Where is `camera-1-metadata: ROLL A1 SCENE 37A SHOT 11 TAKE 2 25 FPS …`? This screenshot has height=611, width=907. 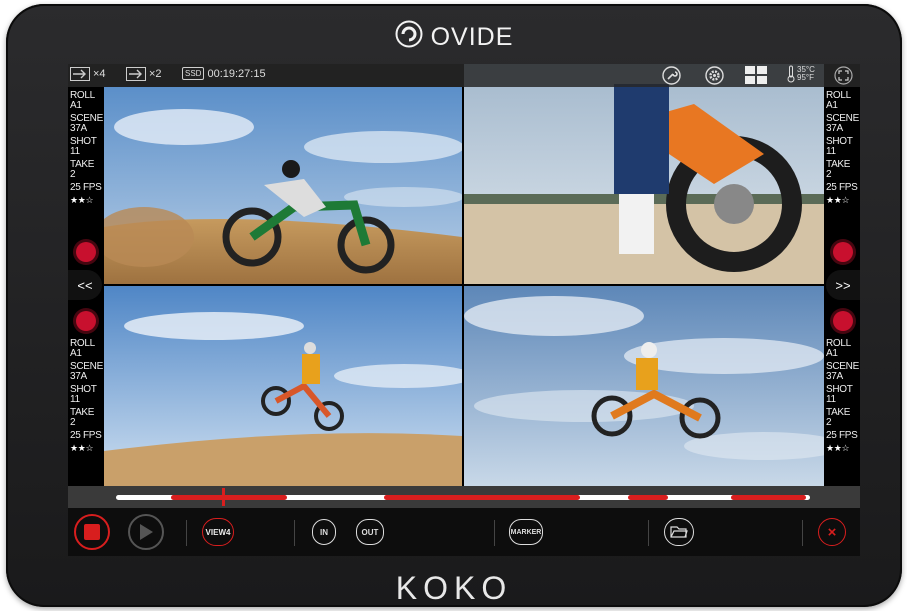 camera-1-metadata: ROLL A1 SCENE 37A SHOT 11 TAKE 2 25 FPS … is located at coordinates (86, 148).